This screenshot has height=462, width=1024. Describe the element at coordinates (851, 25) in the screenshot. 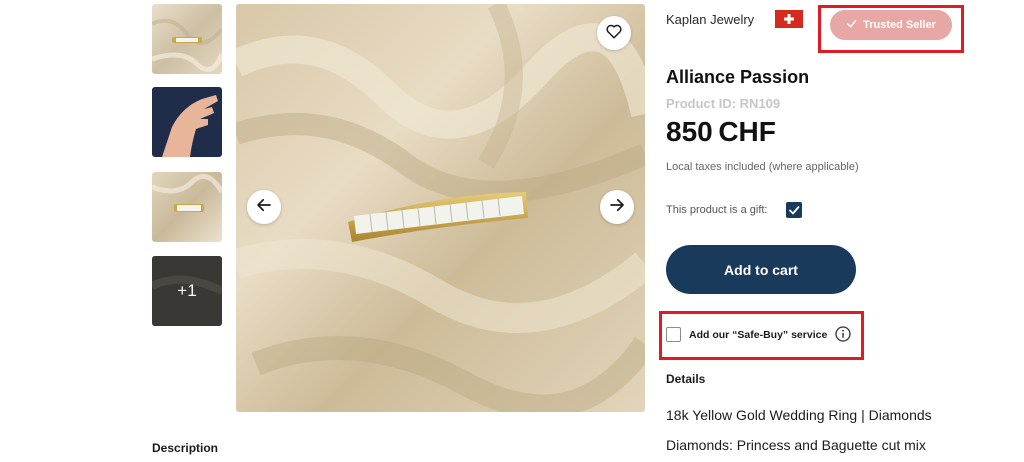

I see `check-icon` at that location.